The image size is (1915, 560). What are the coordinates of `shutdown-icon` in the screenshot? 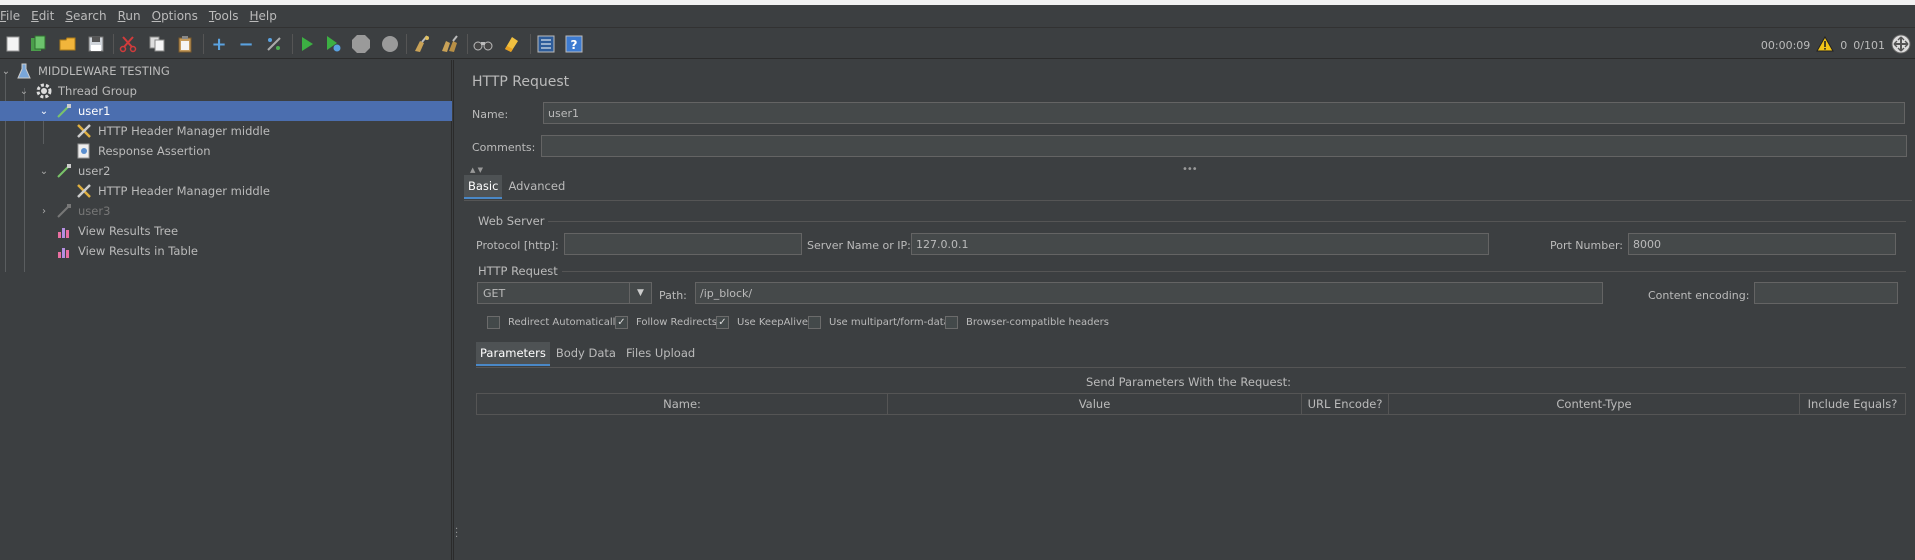 It's located at (390, 44).